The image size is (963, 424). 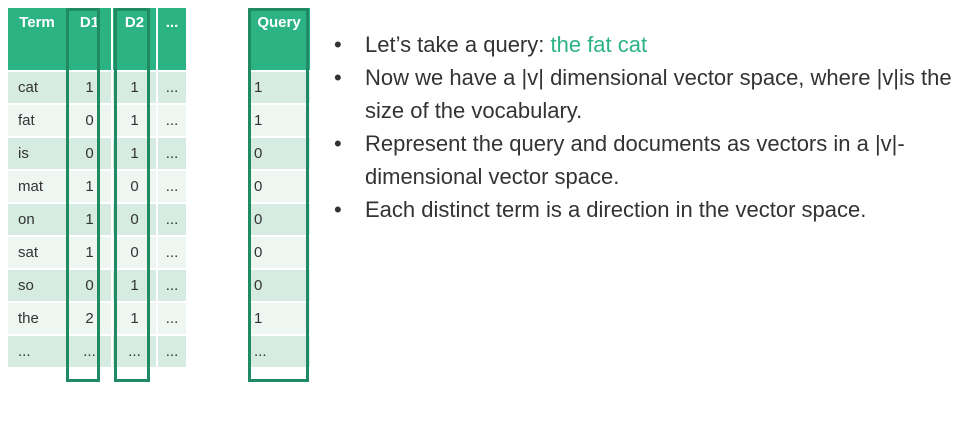 I want to click on bullet-item: • Let’s take a query: the fat cat, so click(x=644, y=44).